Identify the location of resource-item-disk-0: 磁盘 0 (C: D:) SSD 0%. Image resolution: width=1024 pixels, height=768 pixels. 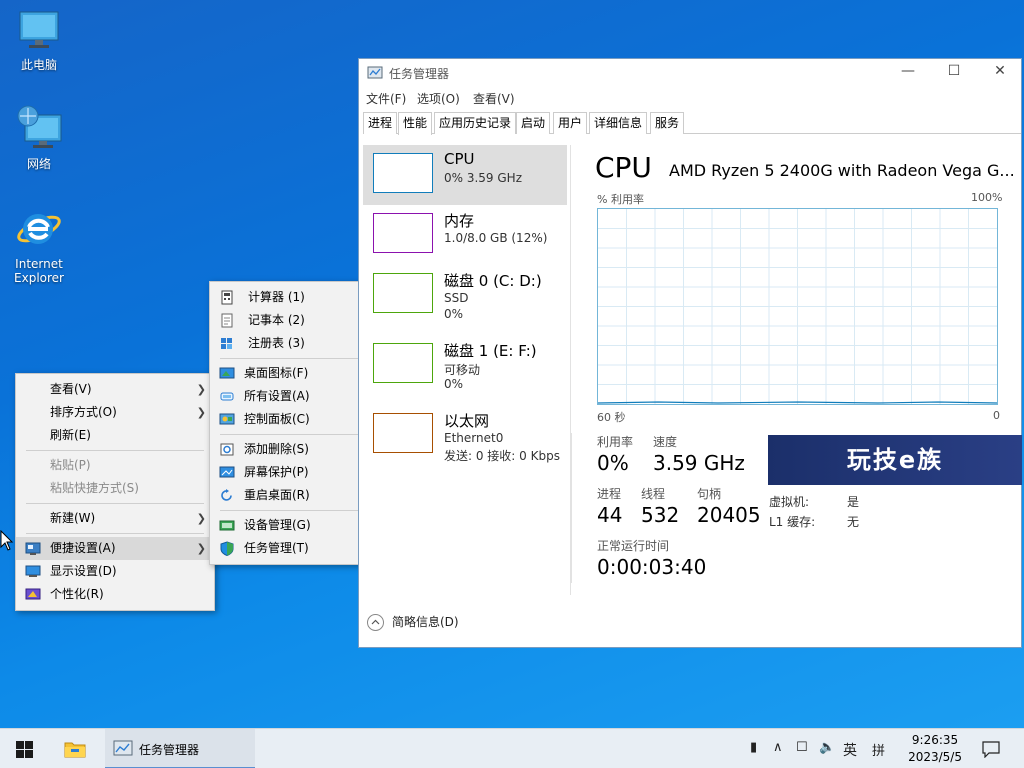
(465, 295).